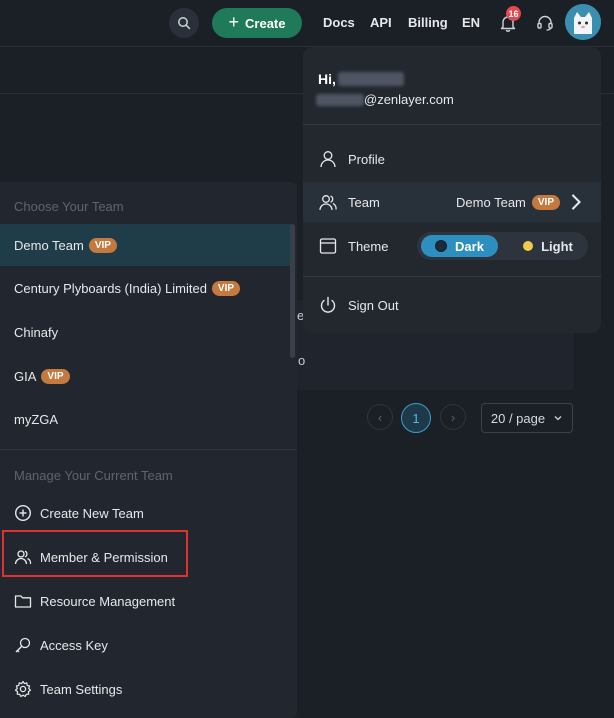  I want to click on user-icon, so click(328, 159).